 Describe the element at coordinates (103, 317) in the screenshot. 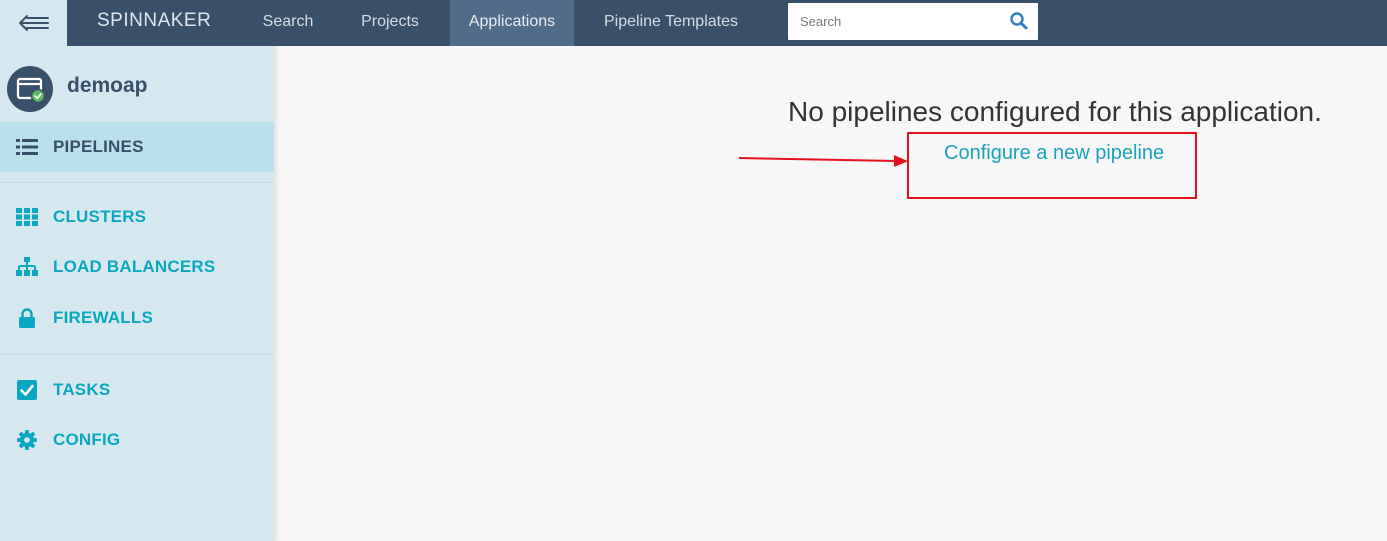

I see `sidebar-item-label: FIREWALLS` at that location.